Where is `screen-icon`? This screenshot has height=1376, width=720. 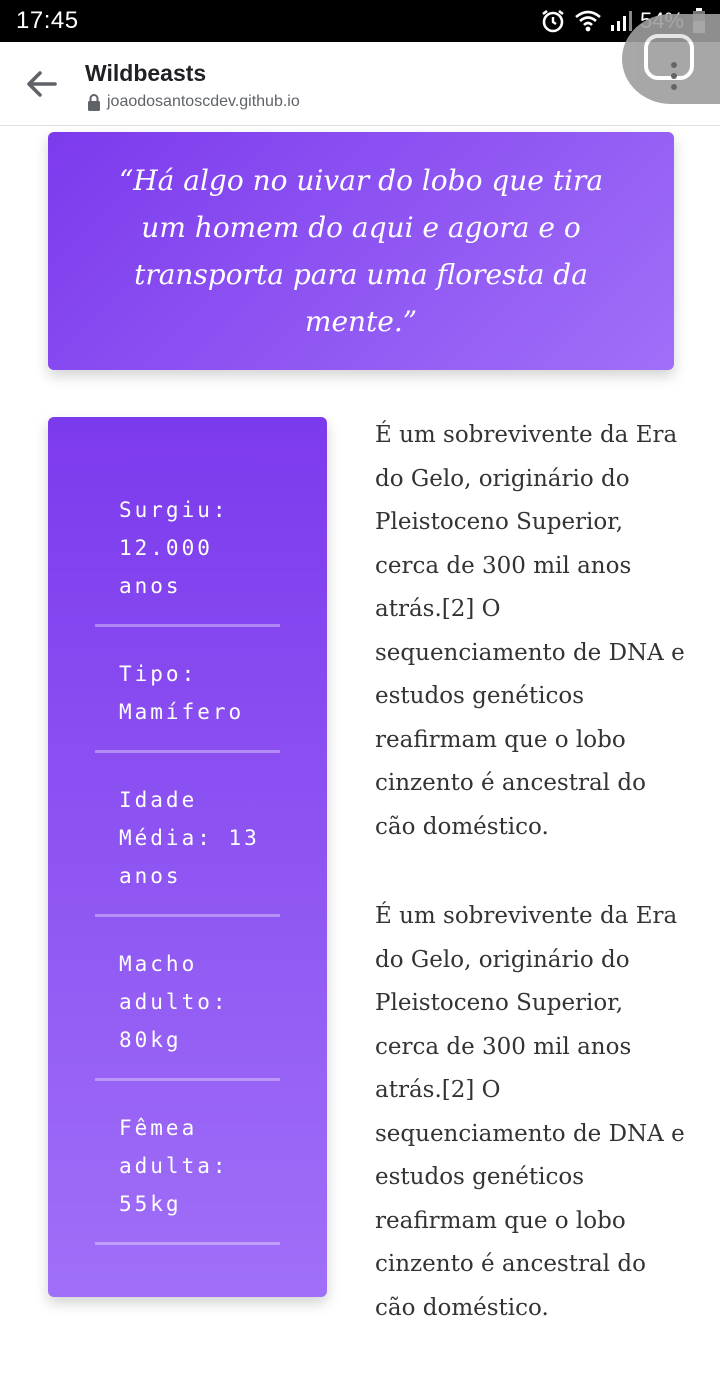
screen-icon is located at coordinates (669, 57).